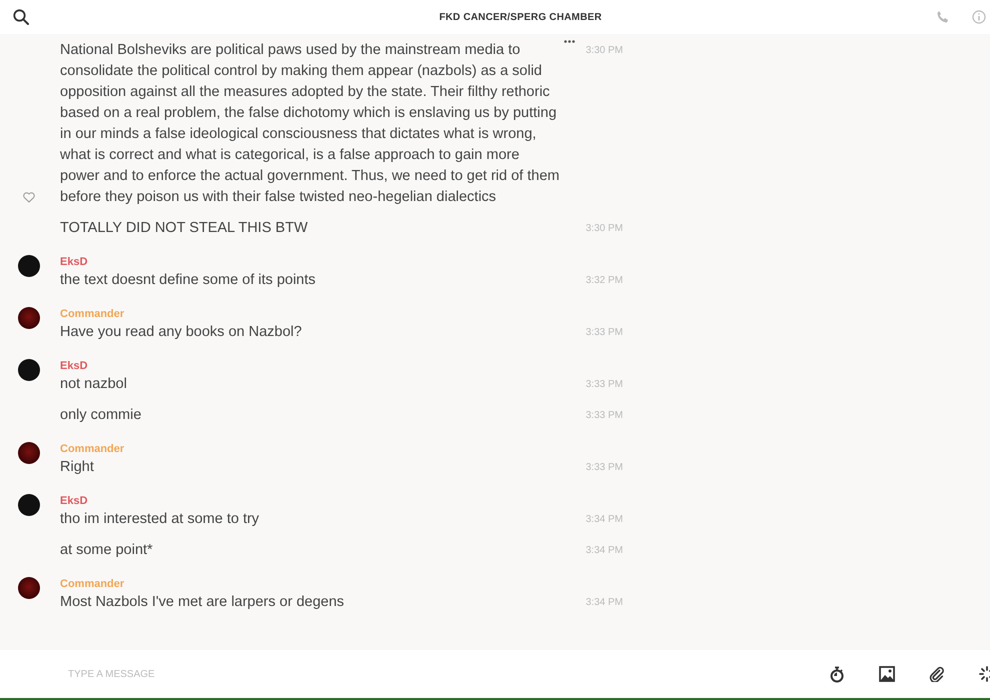 The width and height of the screenshot is (990, 700). What do you see at coordinates (181, 332) in the screenshot?
I see `message-text: Have you read any books on Nazbol?` at bounding box center [181, 332].